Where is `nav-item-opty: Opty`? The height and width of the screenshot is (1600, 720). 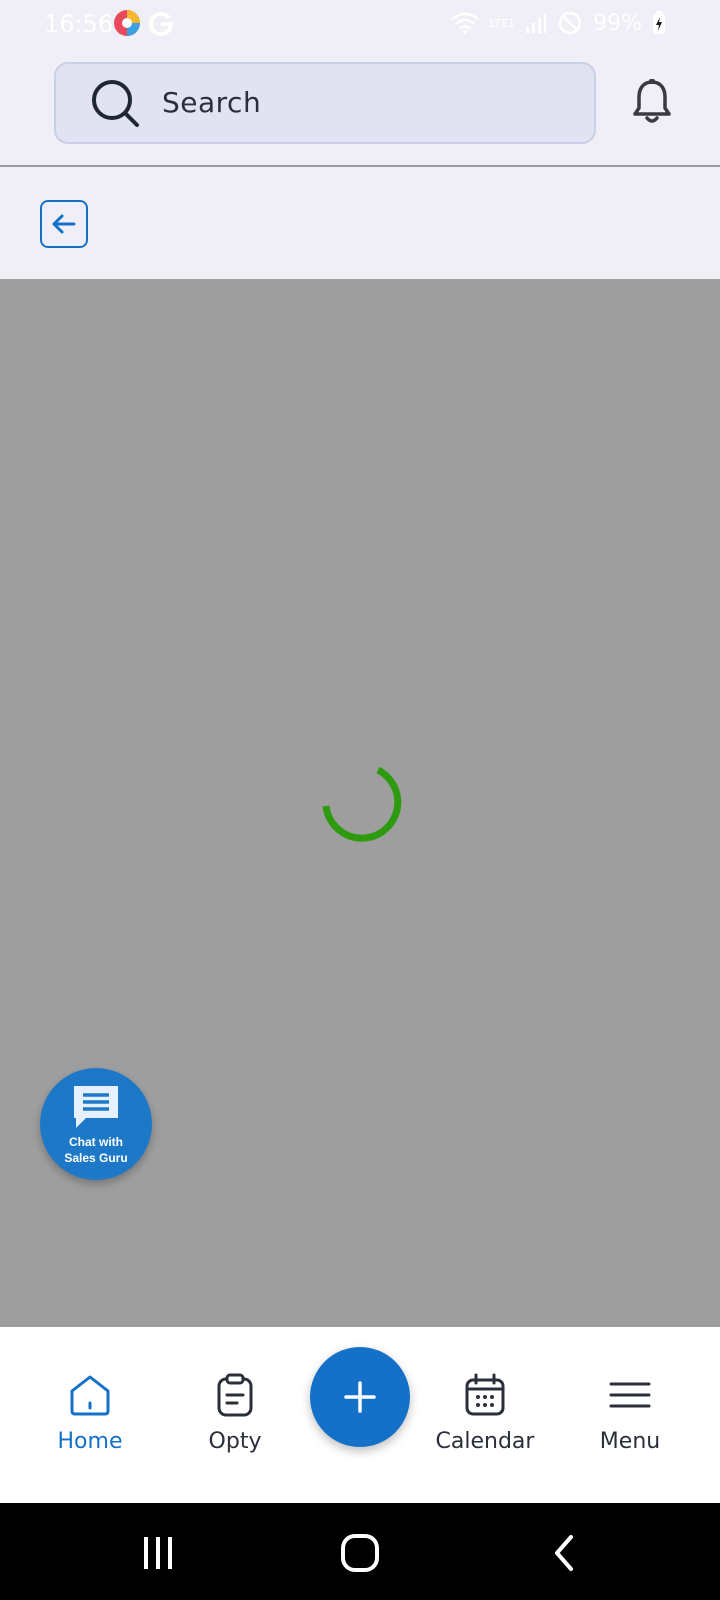 nav-item-opty: Opty is located at coordinates (235, 1412).